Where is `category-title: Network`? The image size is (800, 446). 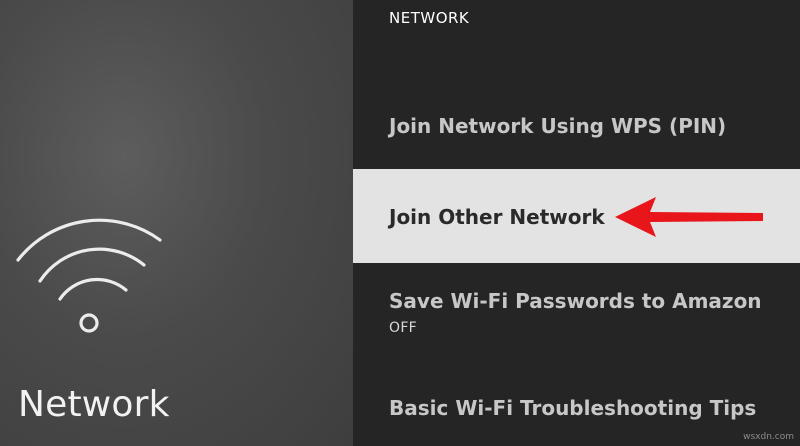
category-title: Network is located at coordinates (94, 404).